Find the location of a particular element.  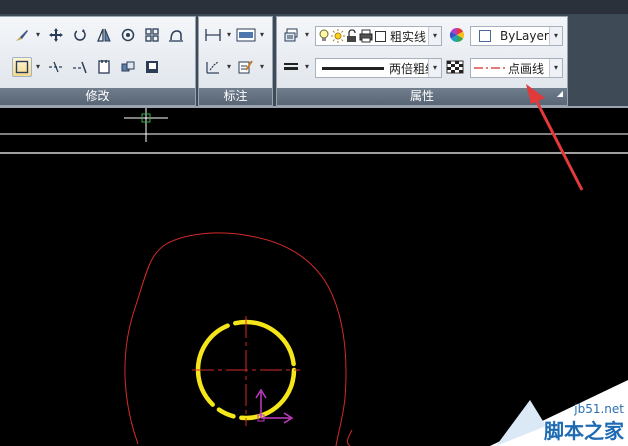

bulb-icon is located at coordinates (324, 36).